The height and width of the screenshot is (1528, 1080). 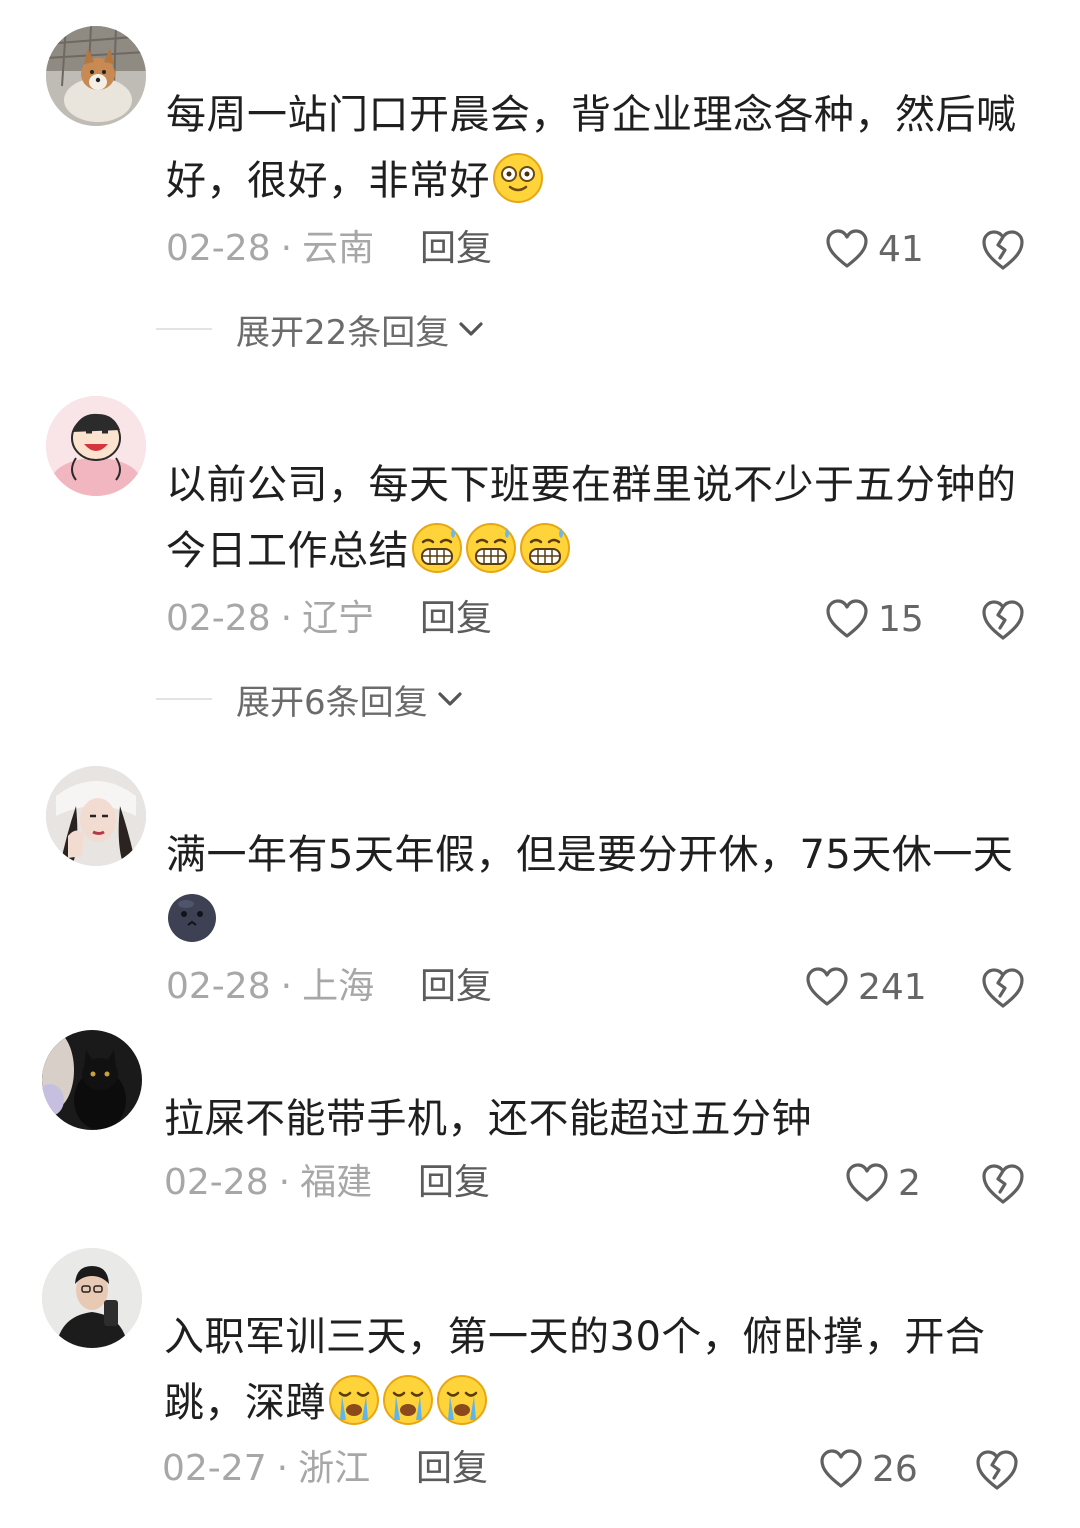 I want to click on comment-region: 云南, so click(x=338, y=248).